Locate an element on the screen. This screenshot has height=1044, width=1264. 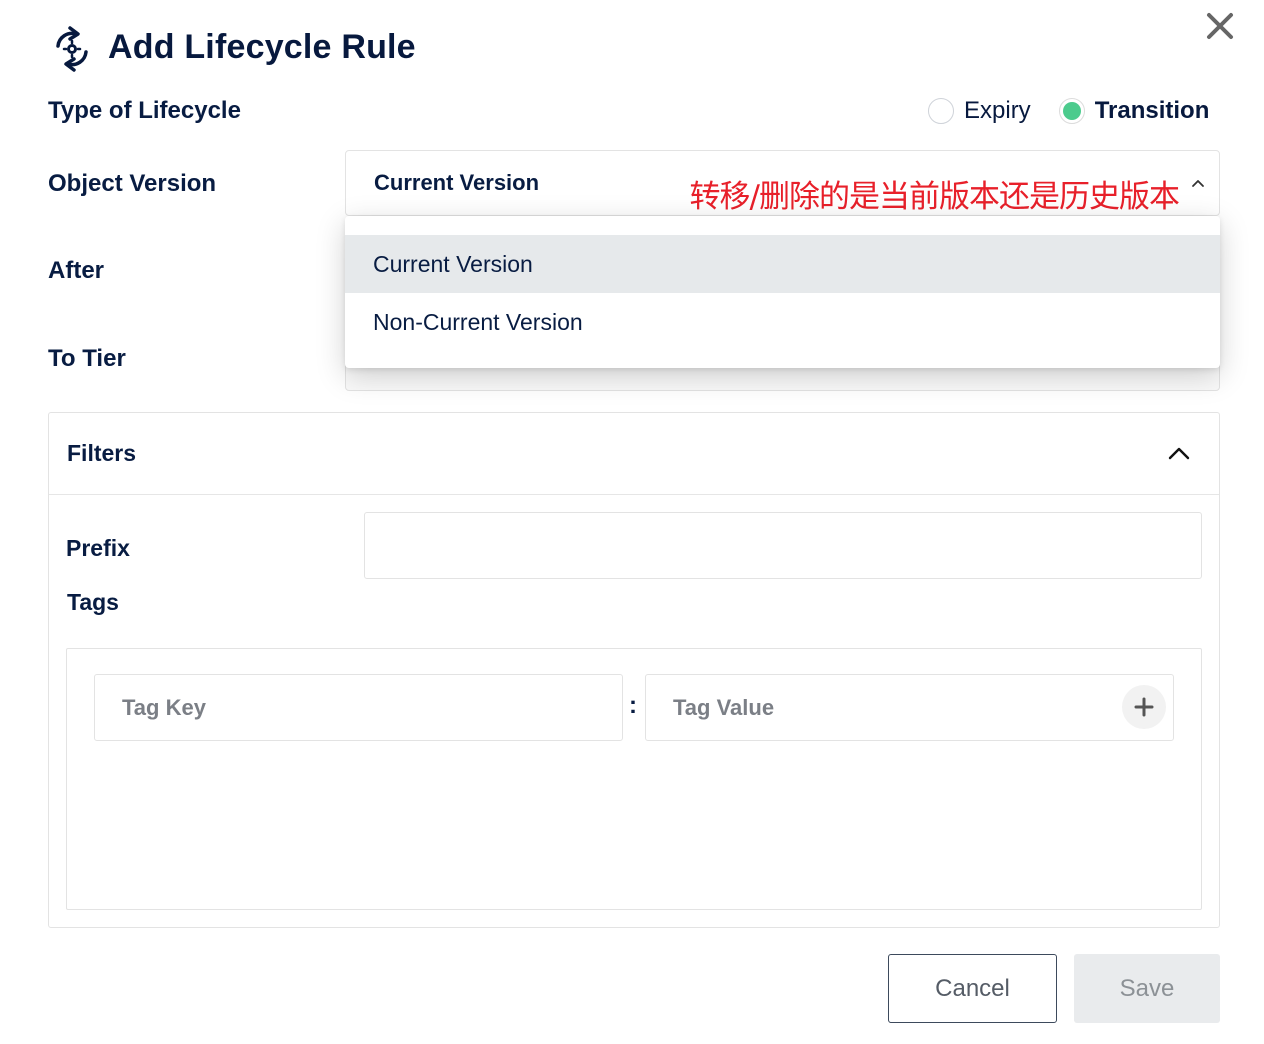
radio-expiry: Expiry is located at coordinates (979, 111).